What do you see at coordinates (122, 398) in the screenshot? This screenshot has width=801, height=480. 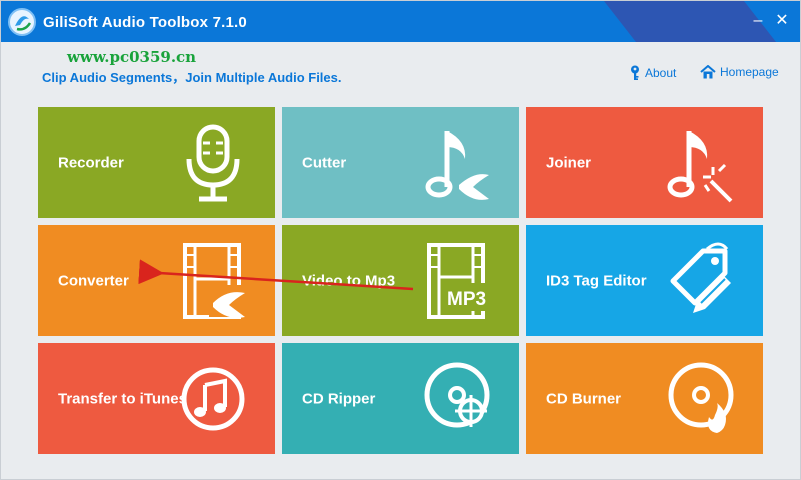 I see `tile-label: Transfer to iTunes` at bounding box center [122, 398].